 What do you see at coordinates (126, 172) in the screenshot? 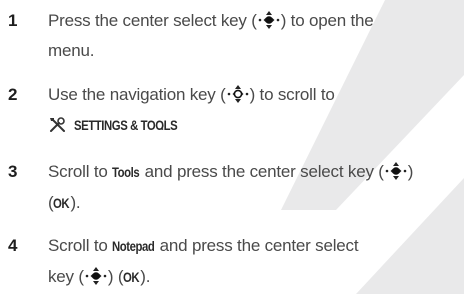
I see `menu-item: Tools` at bounding box center [126, 172].